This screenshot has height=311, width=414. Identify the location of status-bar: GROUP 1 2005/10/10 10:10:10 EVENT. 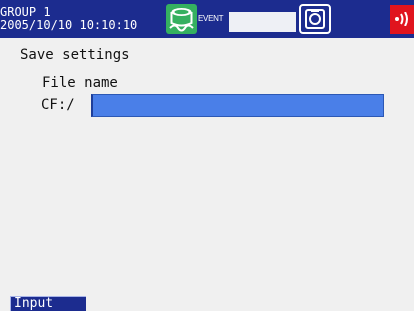
(207, 19).